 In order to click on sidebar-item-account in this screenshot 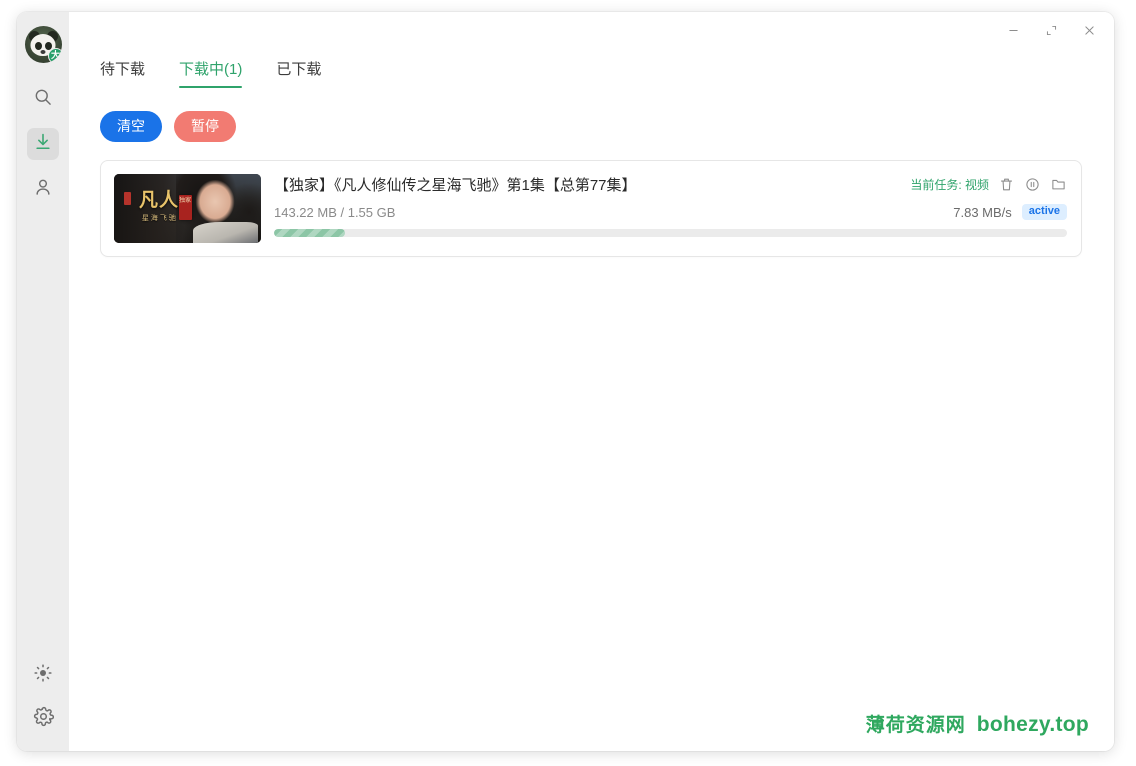, I will do `click(43, 189)`.